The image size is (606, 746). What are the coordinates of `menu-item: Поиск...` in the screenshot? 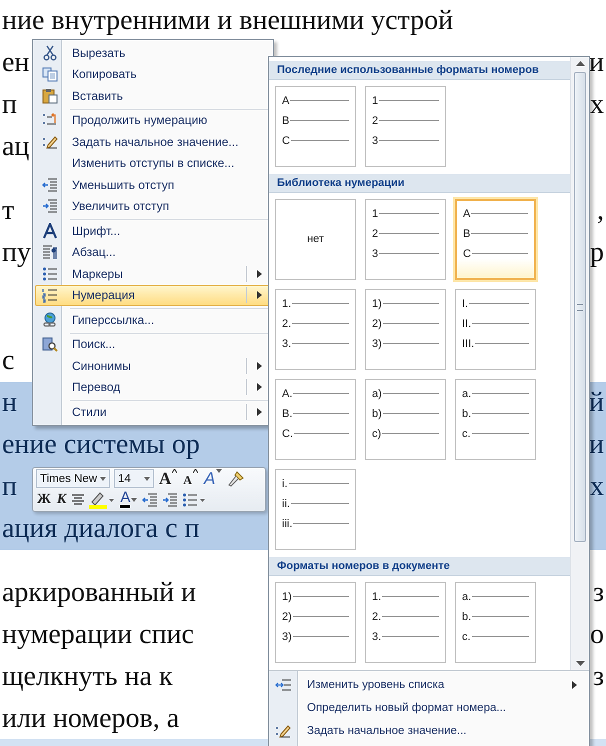 It's located at (153, 342).